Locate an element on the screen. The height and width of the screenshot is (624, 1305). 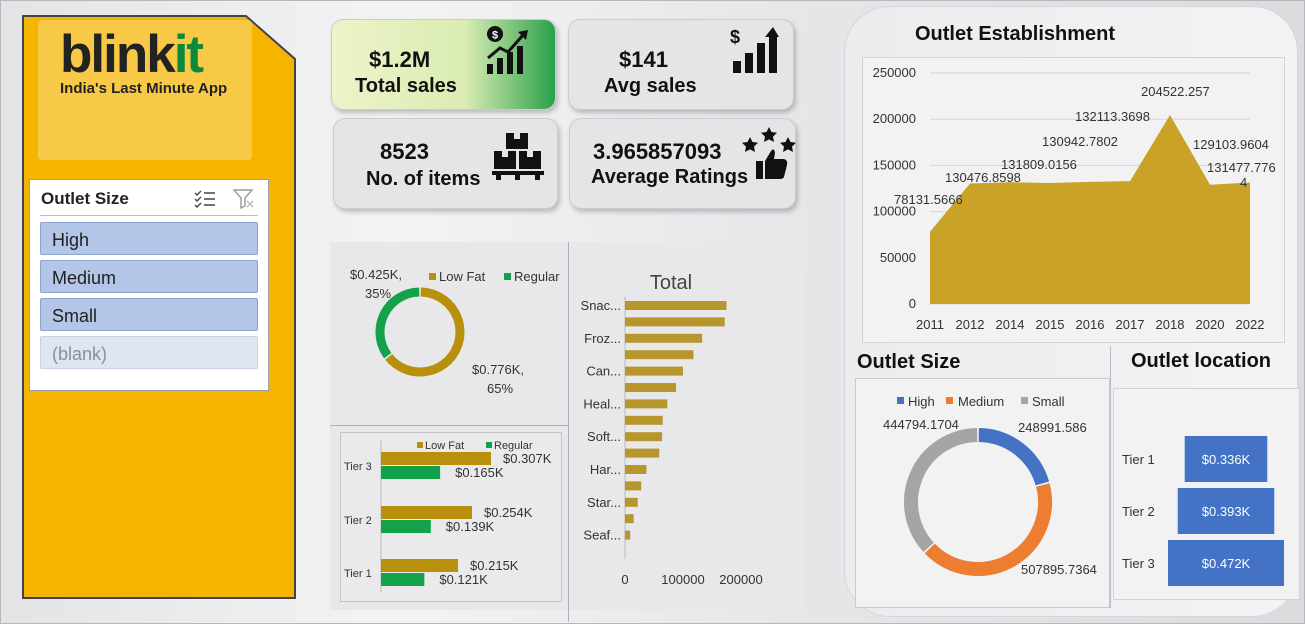
logo-main-text: blink is located at coordinates (118, 54).